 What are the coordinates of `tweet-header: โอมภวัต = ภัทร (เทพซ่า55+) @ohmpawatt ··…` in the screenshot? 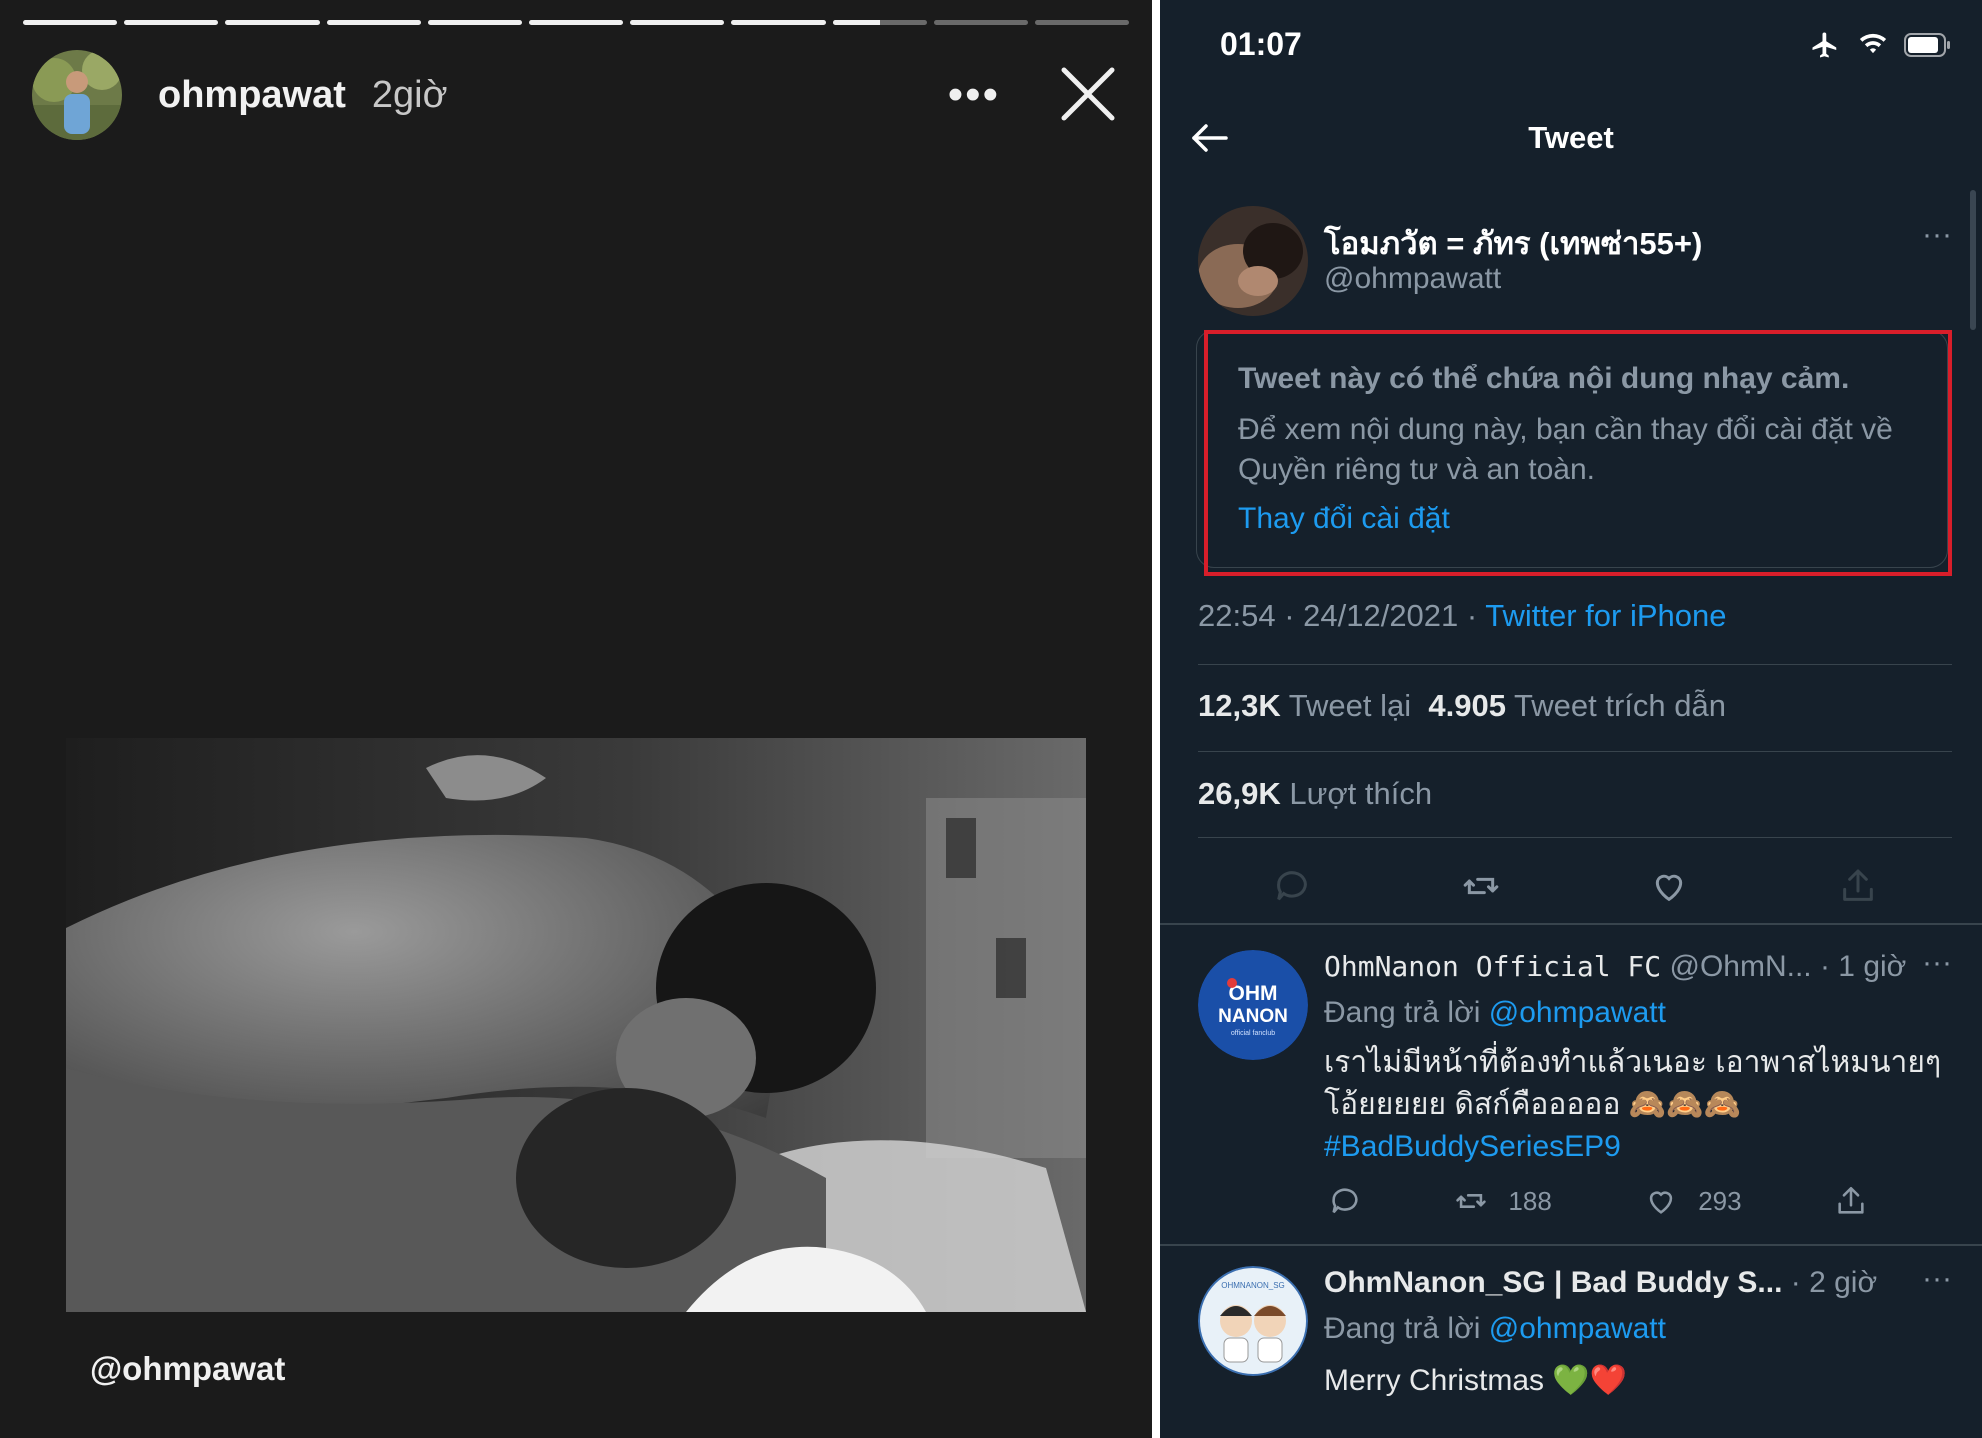 It's located at (1575, 261).